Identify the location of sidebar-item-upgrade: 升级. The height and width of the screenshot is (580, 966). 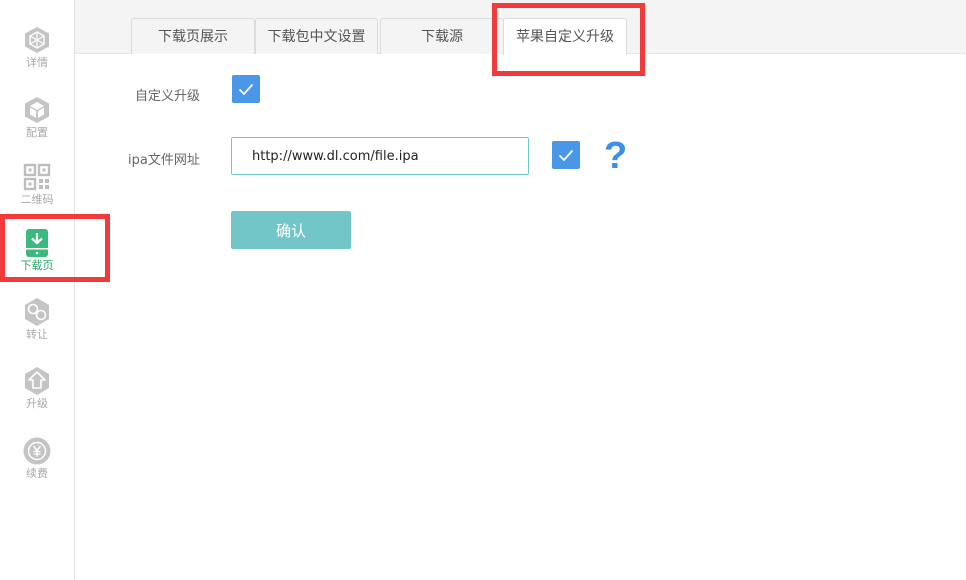
(37, 396).